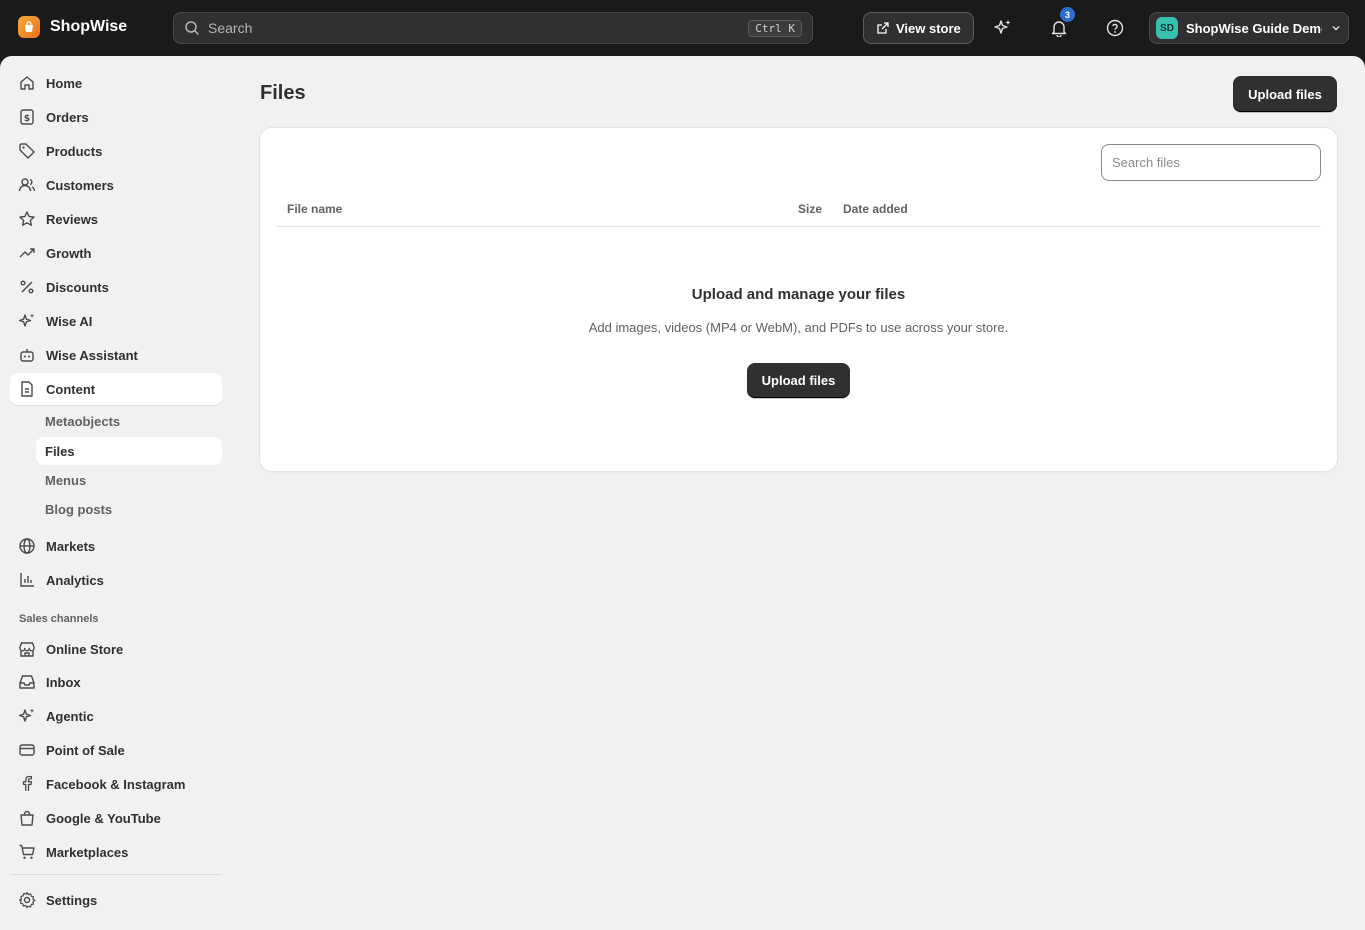 The width and height of the screenshot is (1365, 930). Describe the element at coordinates (87, 852) in the screenshot. I see `sidebar-item-label: Marketplaces` at that location.